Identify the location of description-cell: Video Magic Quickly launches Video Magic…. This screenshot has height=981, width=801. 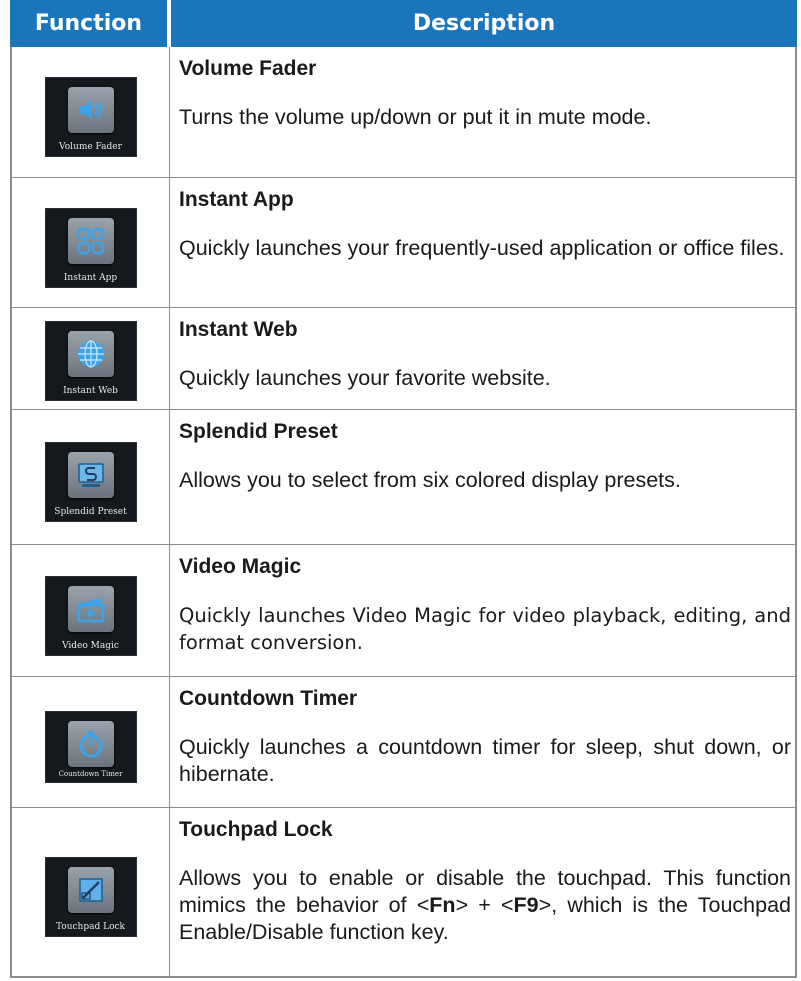
(482, 610).